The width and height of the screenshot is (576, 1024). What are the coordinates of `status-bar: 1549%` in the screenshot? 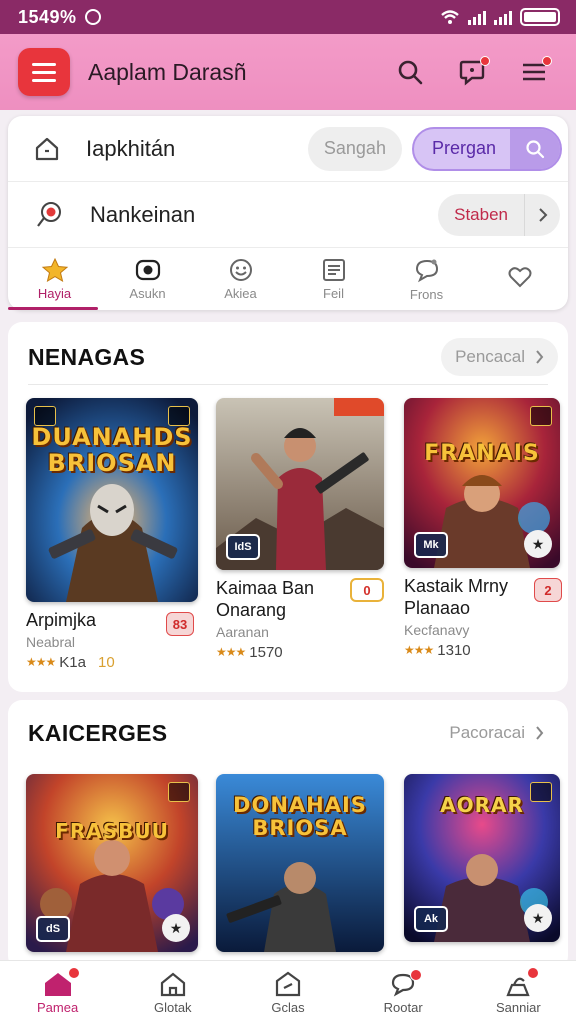 It's located at (288, 17).